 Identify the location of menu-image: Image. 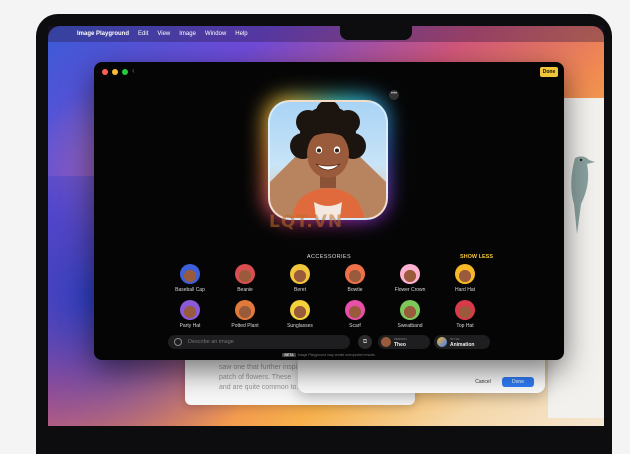
(187, 34).